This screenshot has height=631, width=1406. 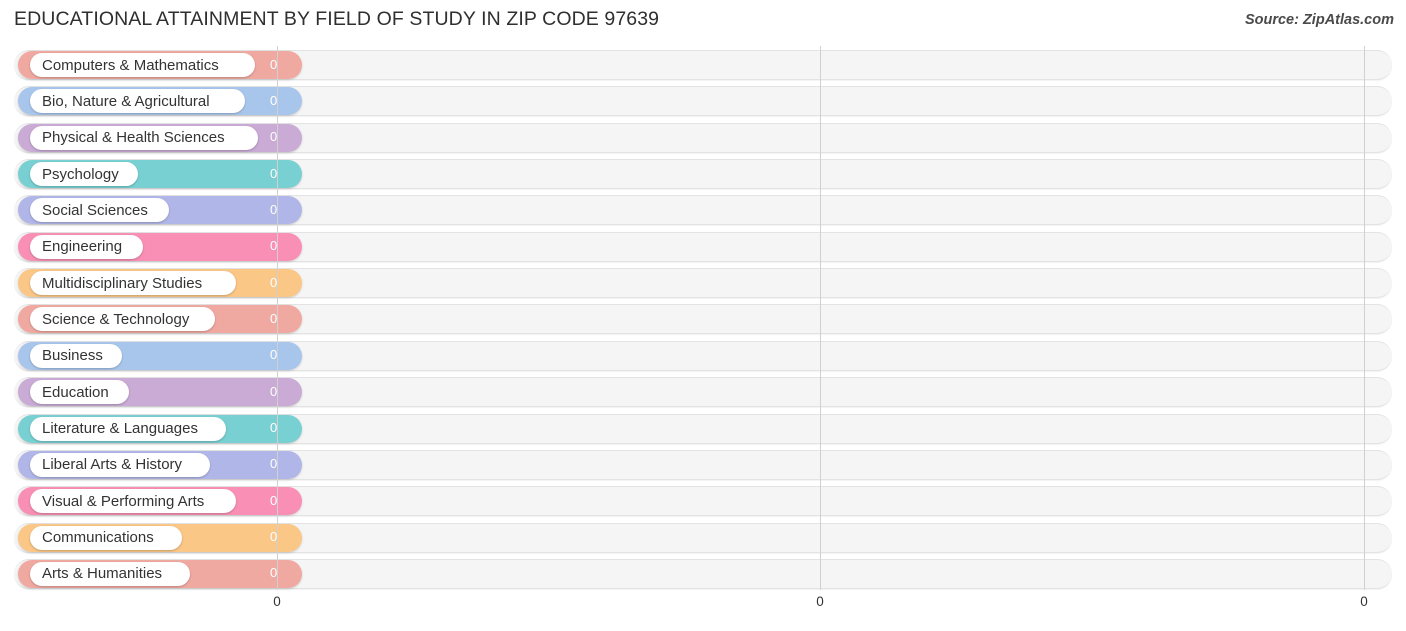 I want to click on bar-row: 0 Social Sciences, so click(x=703, y=210).